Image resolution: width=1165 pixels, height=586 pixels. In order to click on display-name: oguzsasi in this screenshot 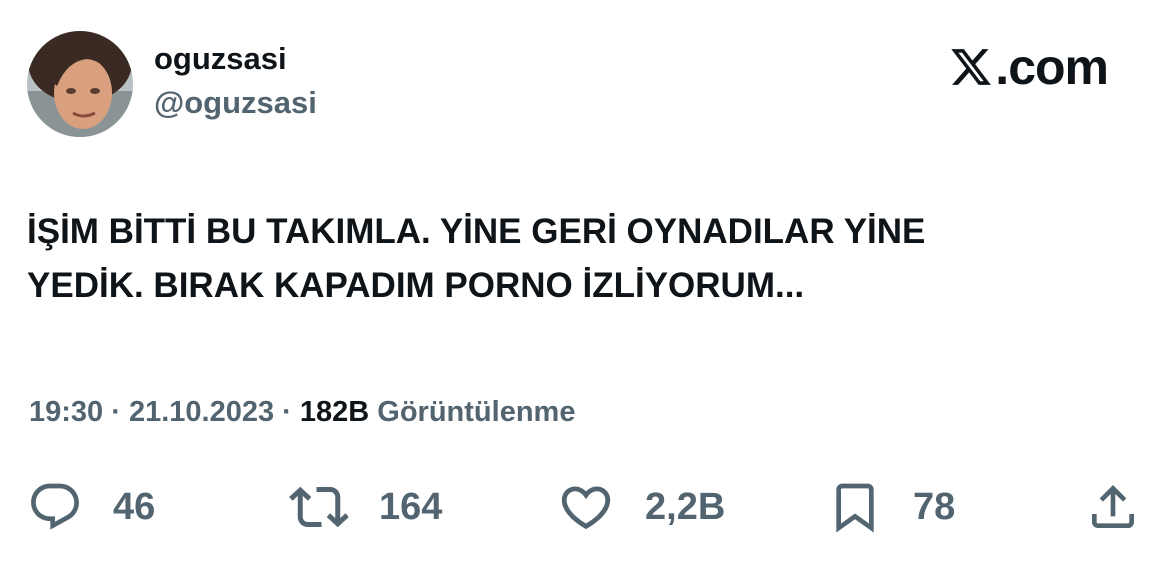, I will do `click(235, 59)`.